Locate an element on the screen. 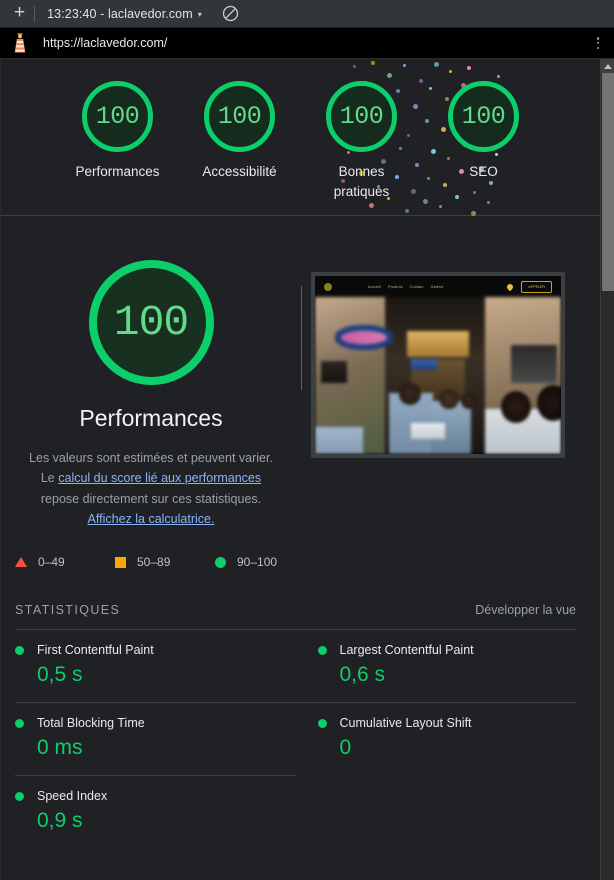  metric-header: Total Blocking Time is located at coordinates (141, 723).